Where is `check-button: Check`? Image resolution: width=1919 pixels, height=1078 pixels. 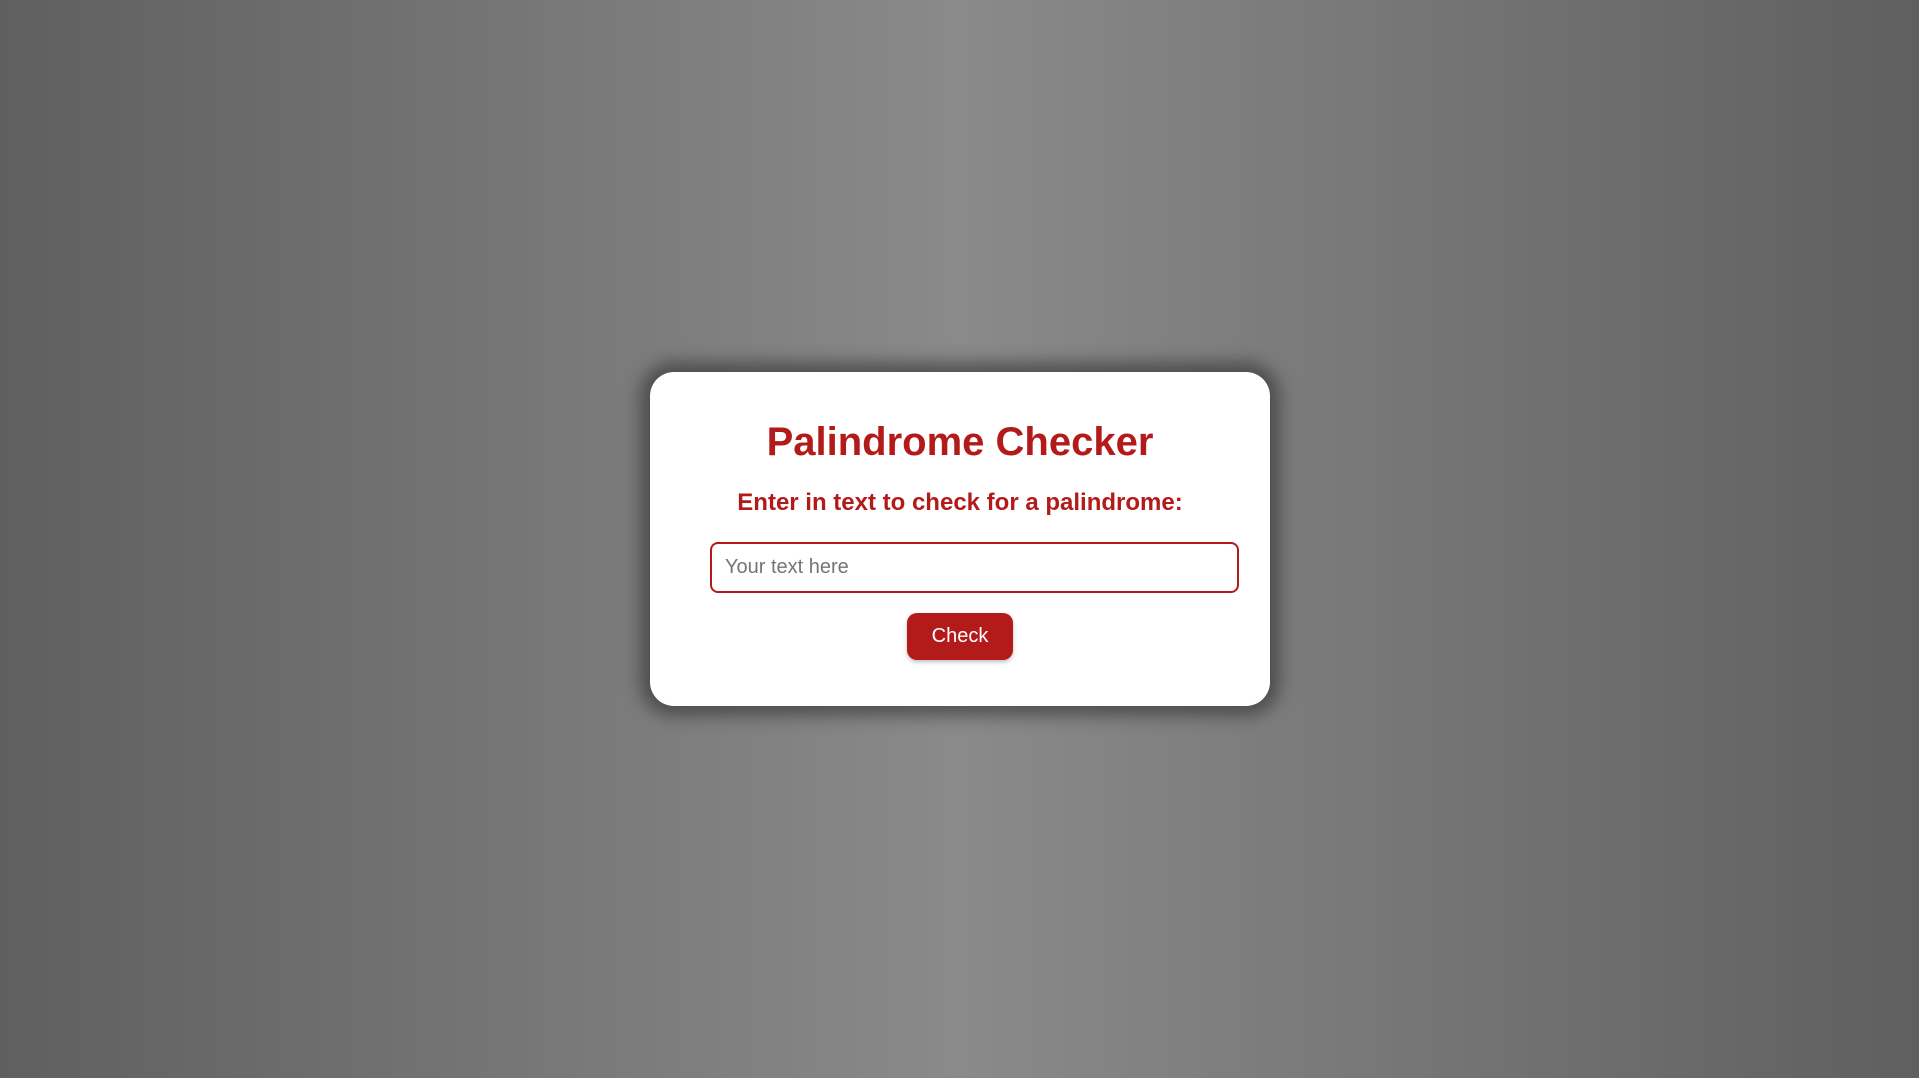
check-button: Check is located at coordinates (960, 636).